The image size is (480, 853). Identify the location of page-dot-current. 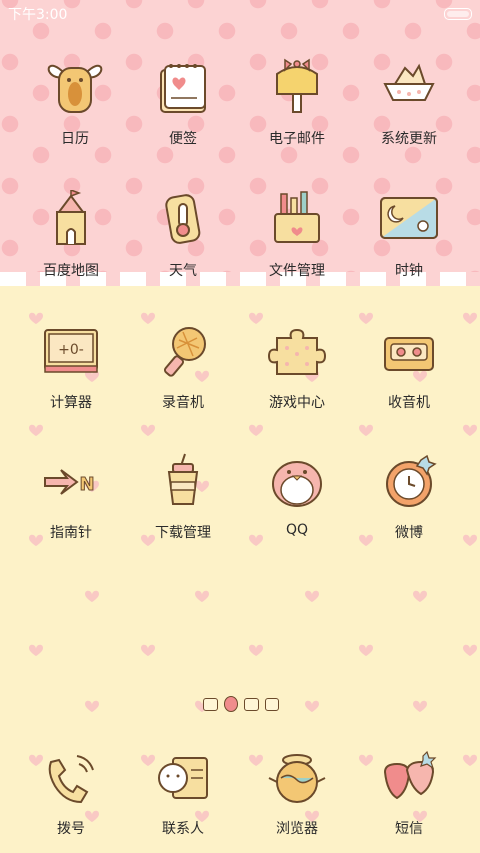
(230, 704).